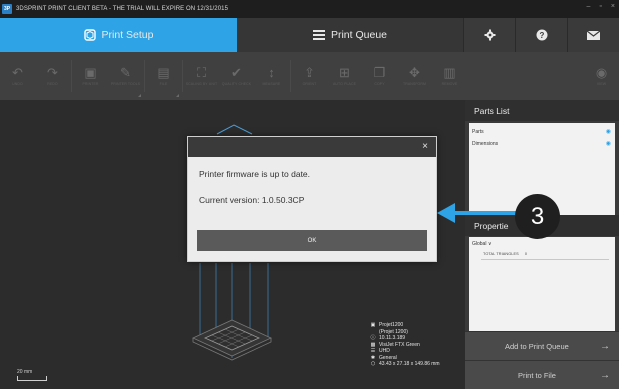 The width and height of the screenshot is (619, 389). Describe the element at coordinates (545, 259) in the screenshot. I see `divider` at that location.